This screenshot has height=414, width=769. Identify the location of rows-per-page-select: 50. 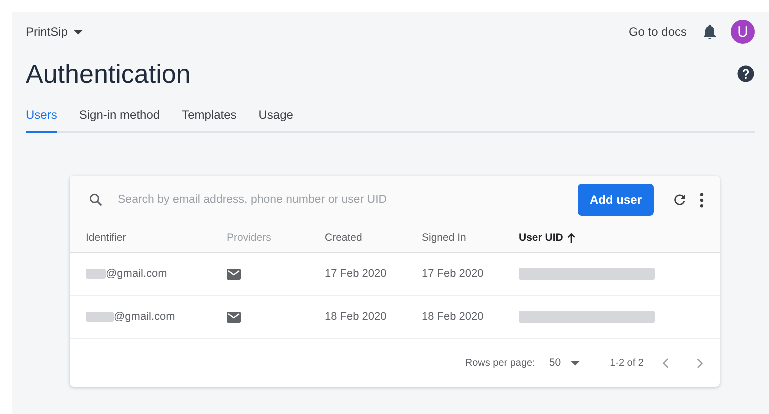
(555, 363).